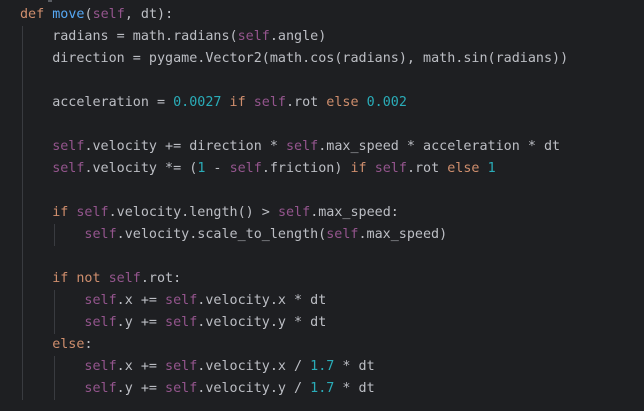  What do you see at coordinates (193, 212) in the screenshot?
I see `code-token: .velocity.length() >` at bounding box center [193, 212].